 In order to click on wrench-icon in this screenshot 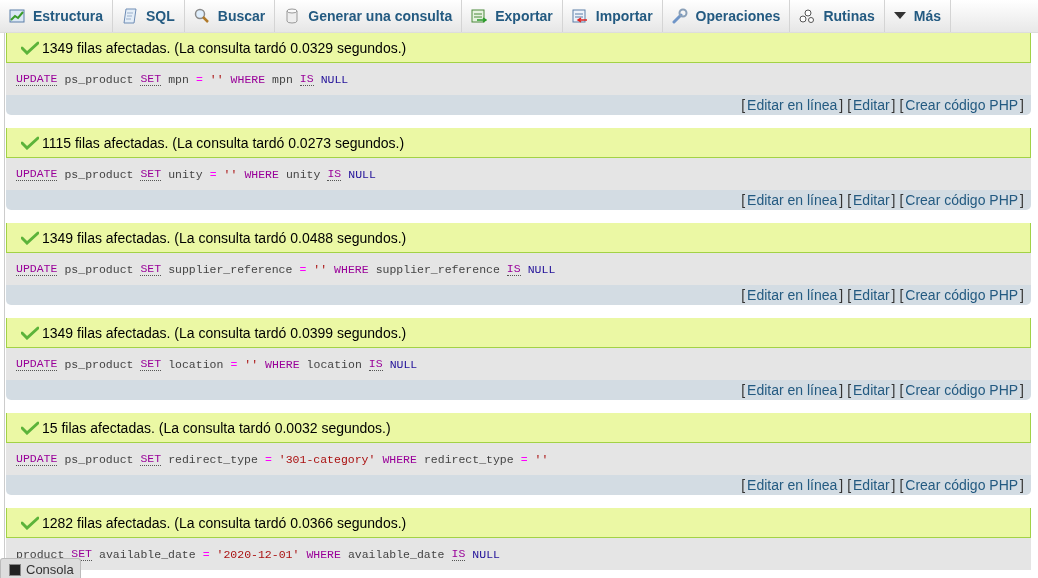, I will do `click(679, 16)`.